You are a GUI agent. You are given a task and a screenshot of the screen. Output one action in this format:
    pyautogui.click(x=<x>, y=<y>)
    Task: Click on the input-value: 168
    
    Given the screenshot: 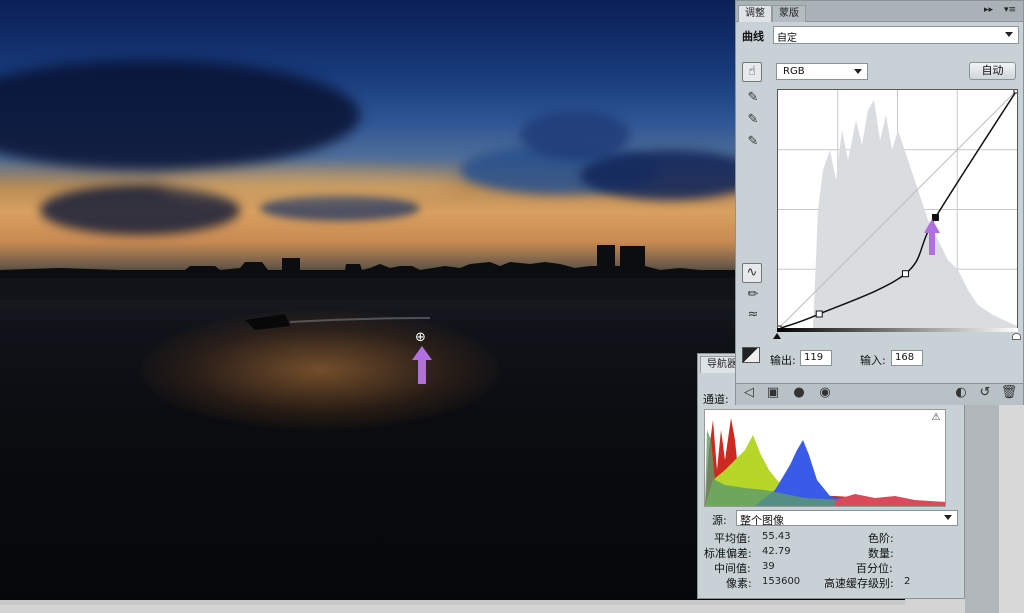 What is the action you would take?
    pyautogui.click(x=905, y=357)
    